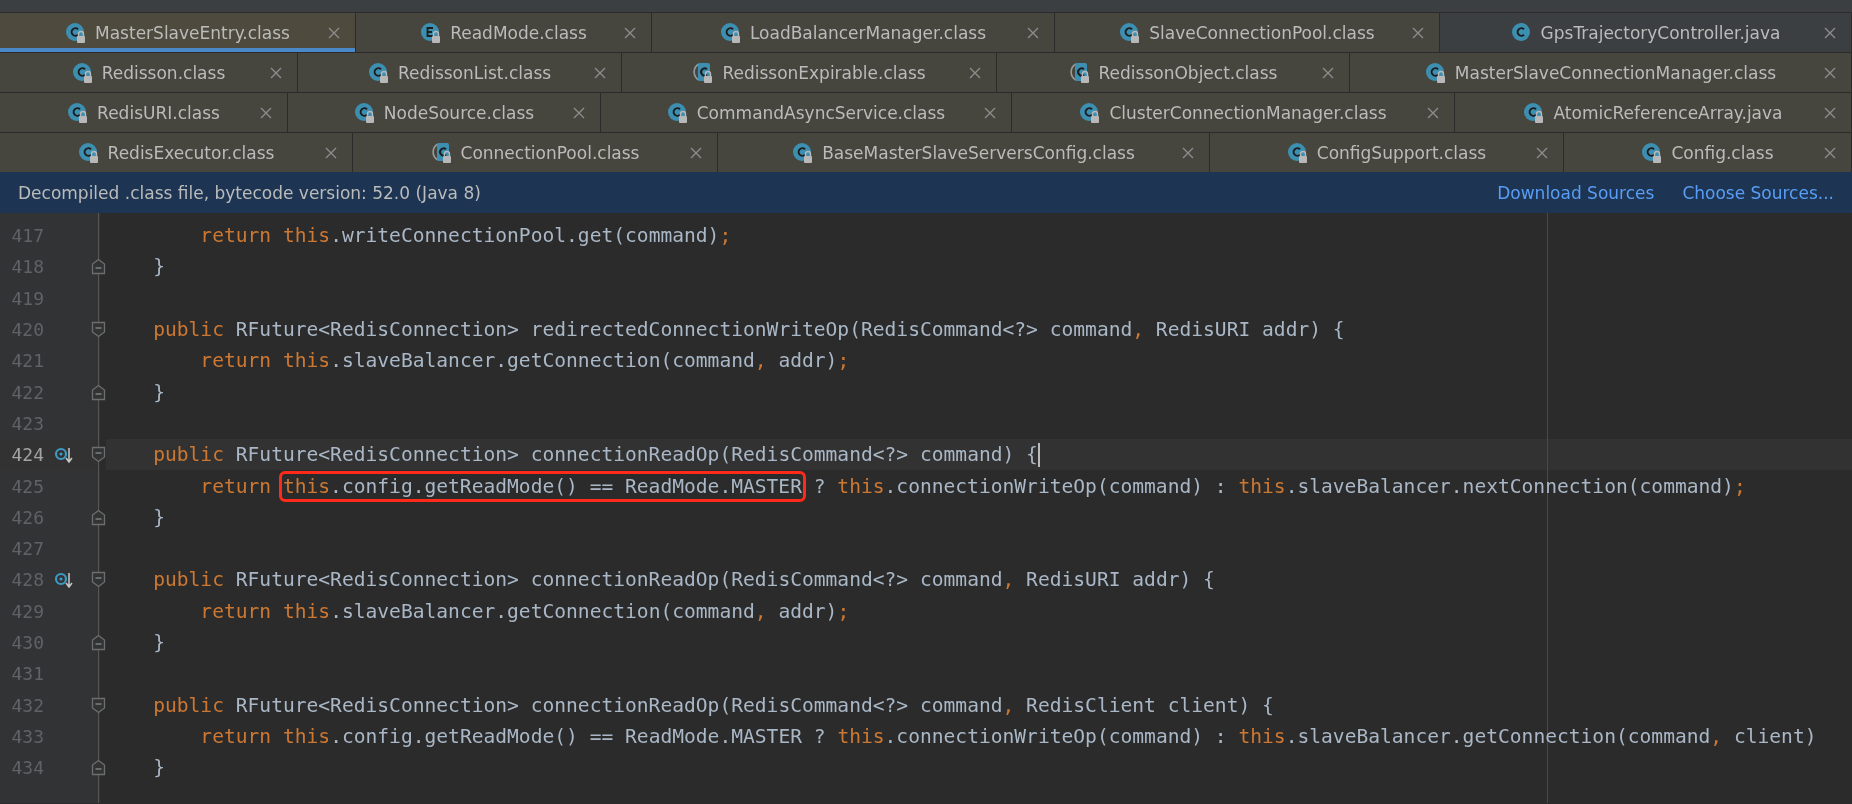 The height and width of the screenshot is (804, 1852). What do you see at coordinates (1646, 32) in the screenshot?
I see `file-tab: GpsTrajectoryController.java` at bounding box center [1646, 32].